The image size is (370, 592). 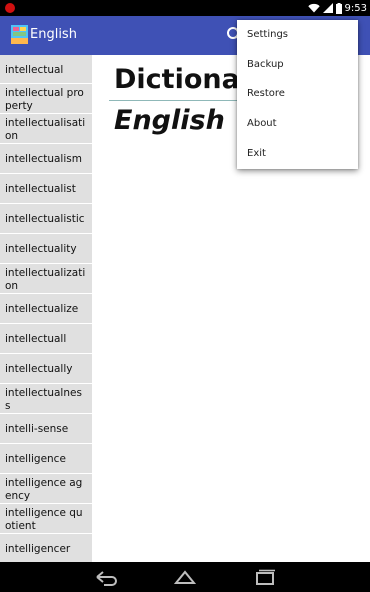 I want to click on word-list-item-label: intellectualism, so click(x=43, y=159).